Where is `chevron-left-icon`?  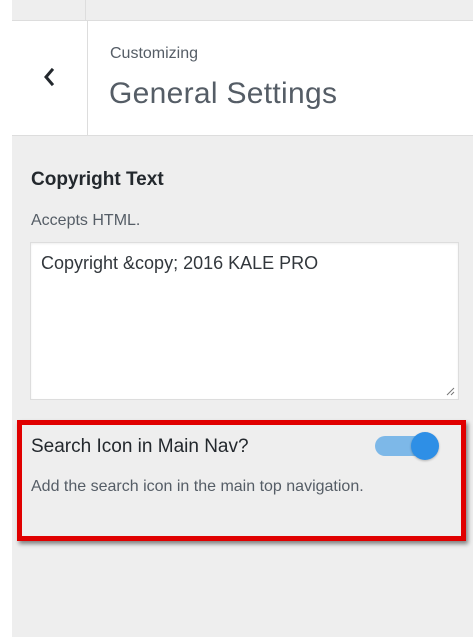
chevron-left-icon is located at coordinates (49, 77).